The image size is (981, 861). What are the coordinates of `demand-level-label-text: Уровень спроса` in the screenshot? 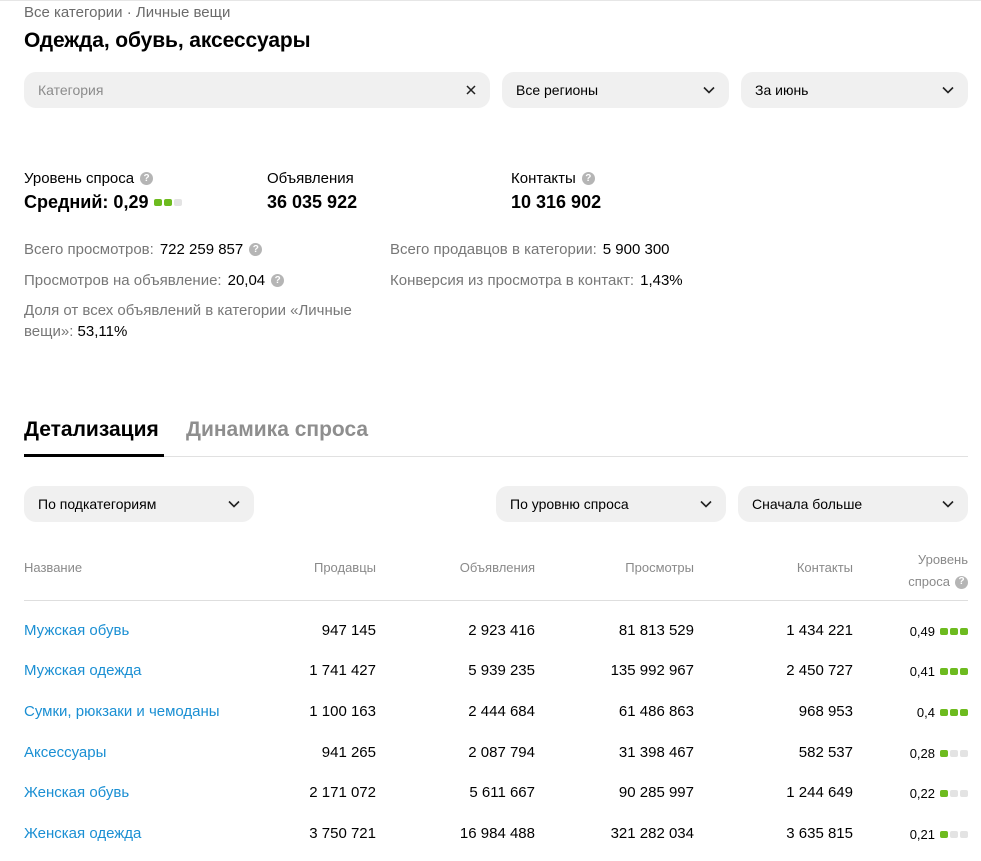 It's located at (79, 178).